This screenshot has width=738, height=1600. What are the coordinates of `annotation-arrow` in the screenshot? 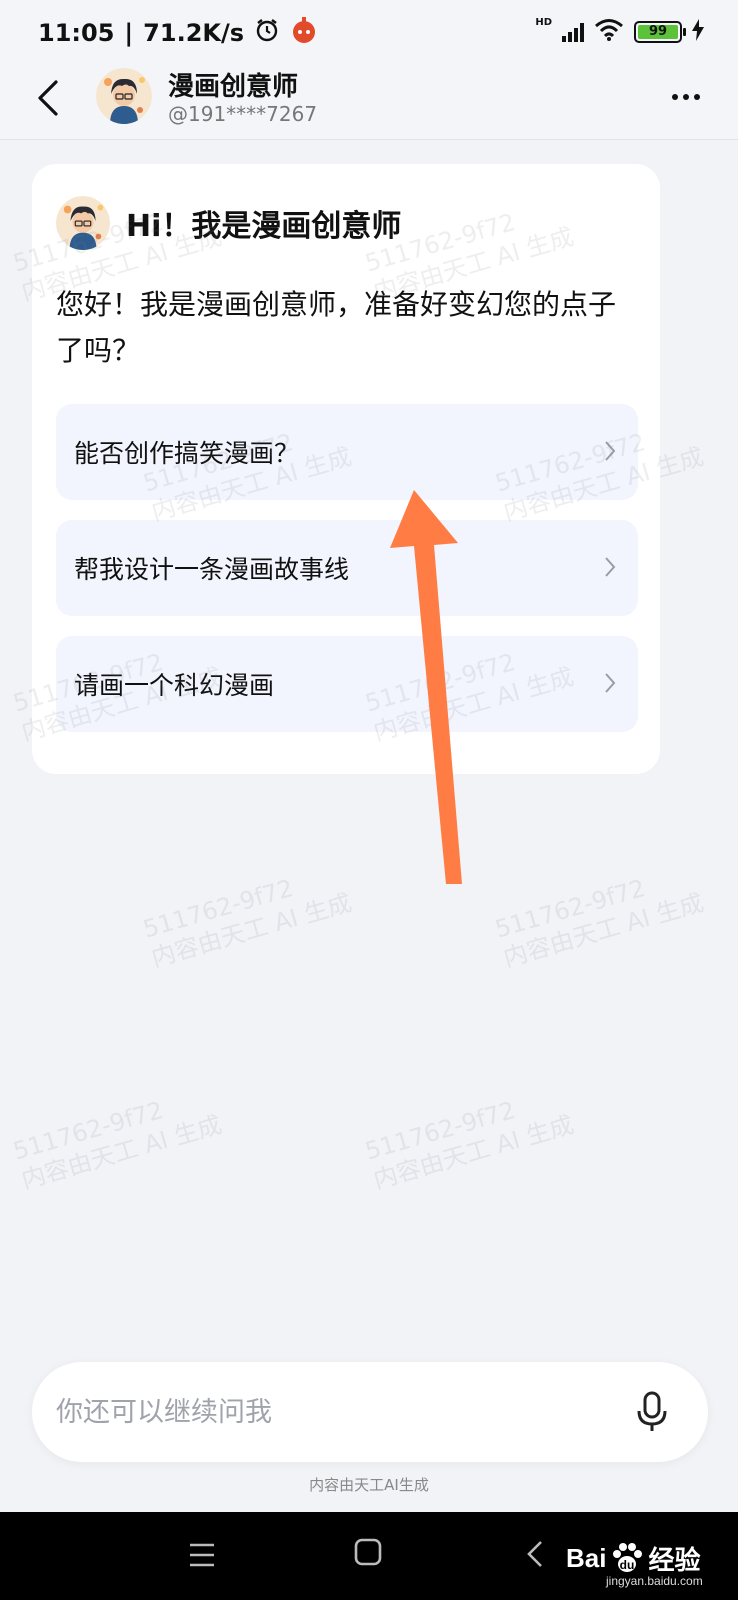 It's located at (426, 687).